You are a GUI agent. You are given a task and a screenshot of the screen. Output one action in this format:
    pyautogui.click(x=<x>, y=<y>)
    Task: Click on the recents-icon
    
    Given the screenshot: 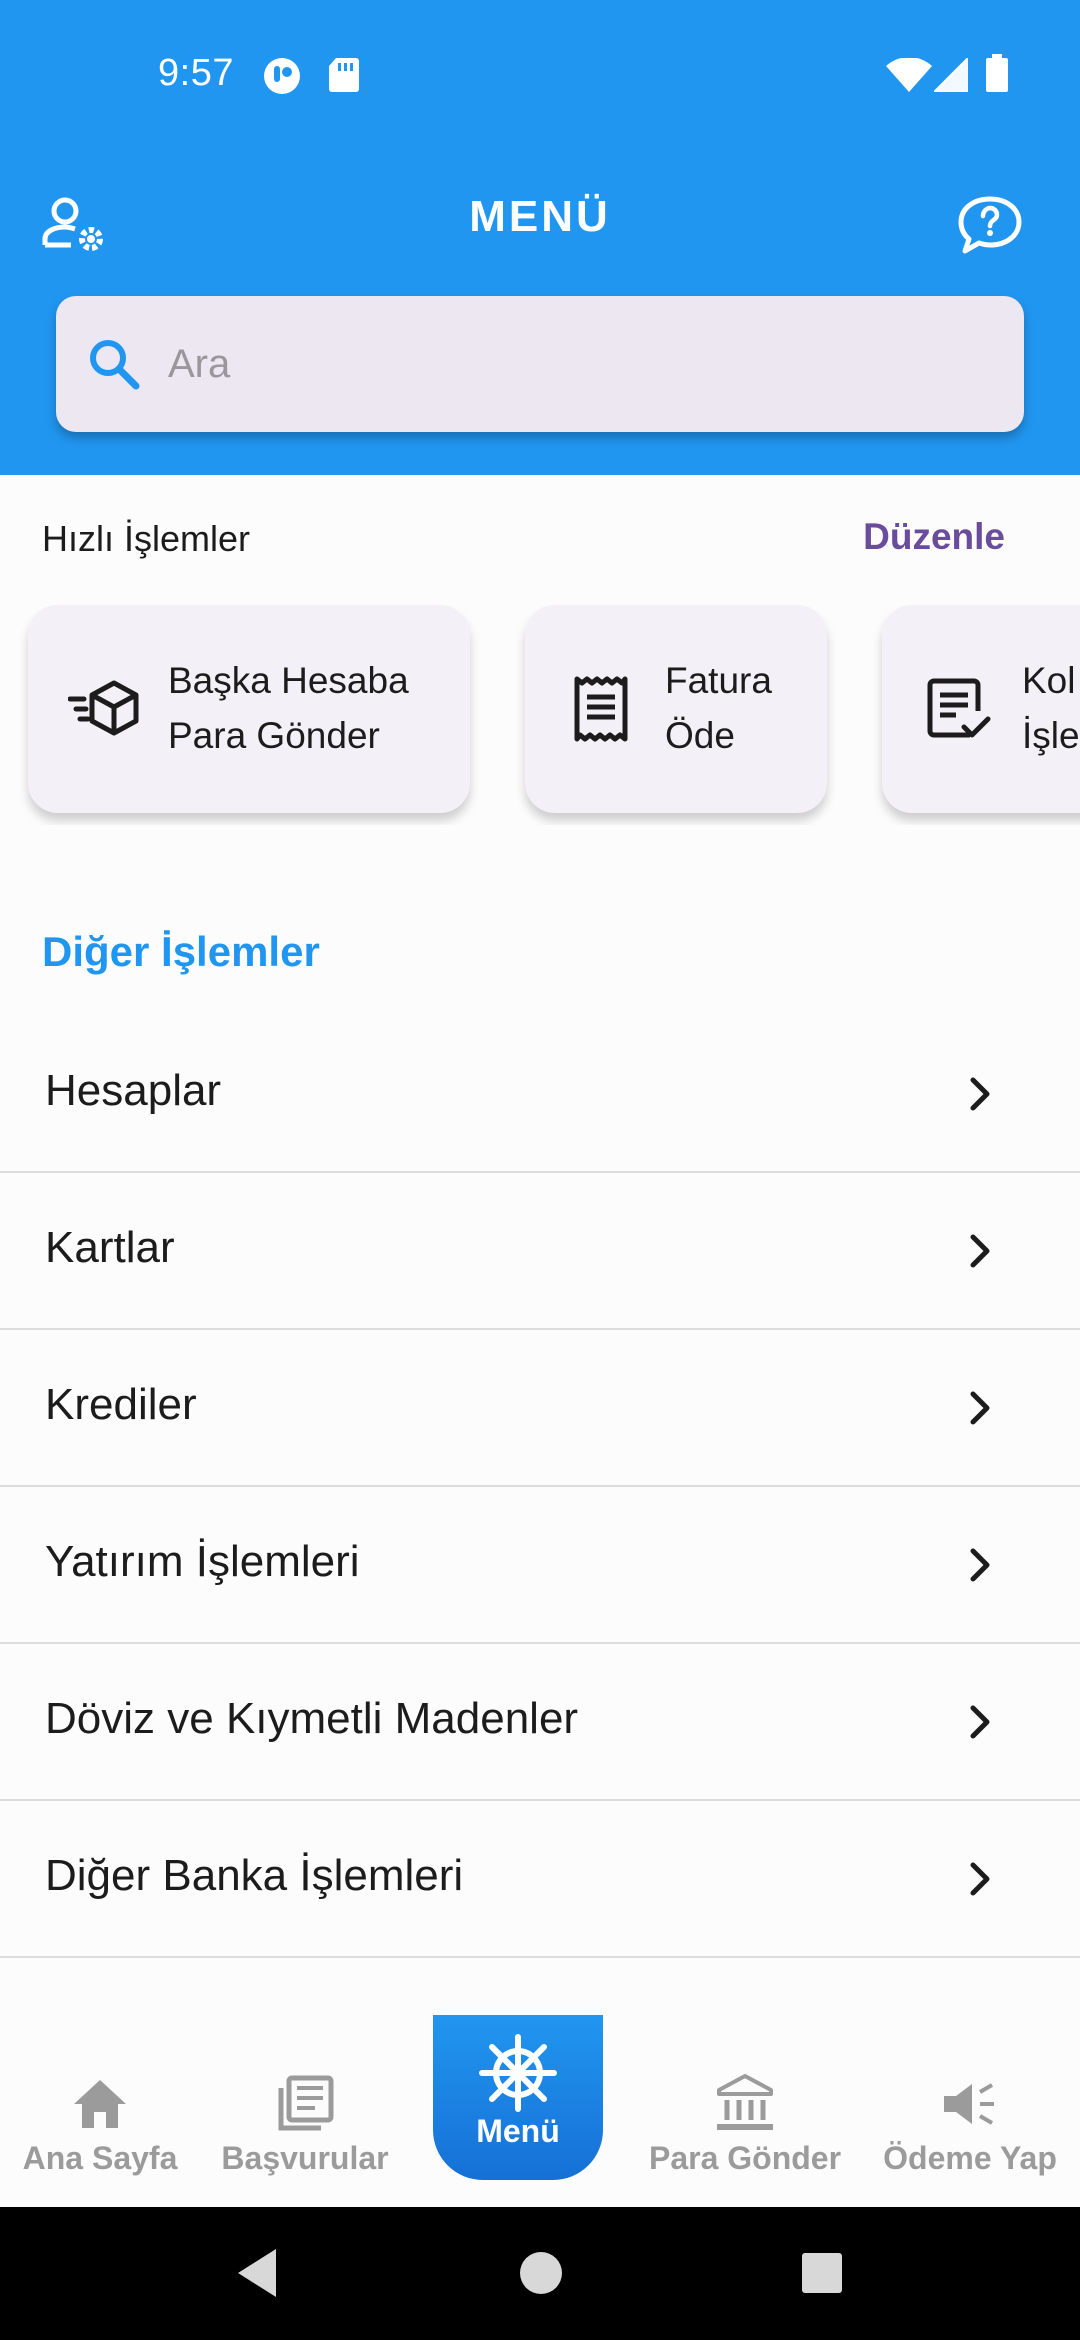 What is the action you would take?
    pyautogui.click(x=822, y=2273)
    